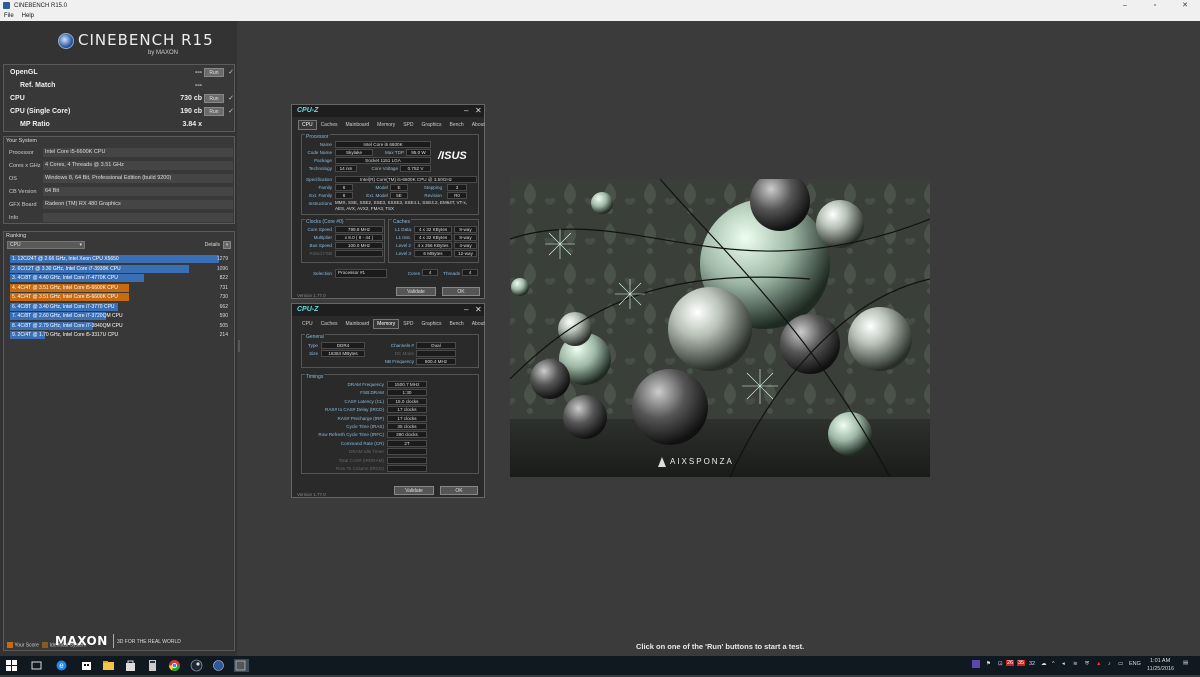 This screenshot has height=677, width=1200. Describe the element at coordinates (407, 410) in the screenshot. I see `timing-value: 17 clocks` at that location.